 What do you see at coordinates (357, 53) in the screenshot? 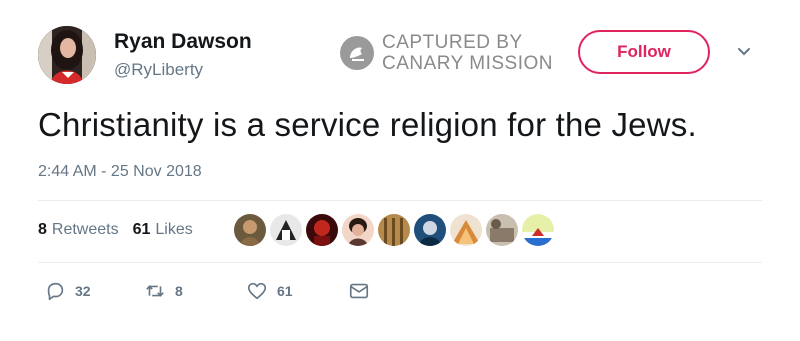
I see `canary-mission-logo` at bounding box center [357, 53].